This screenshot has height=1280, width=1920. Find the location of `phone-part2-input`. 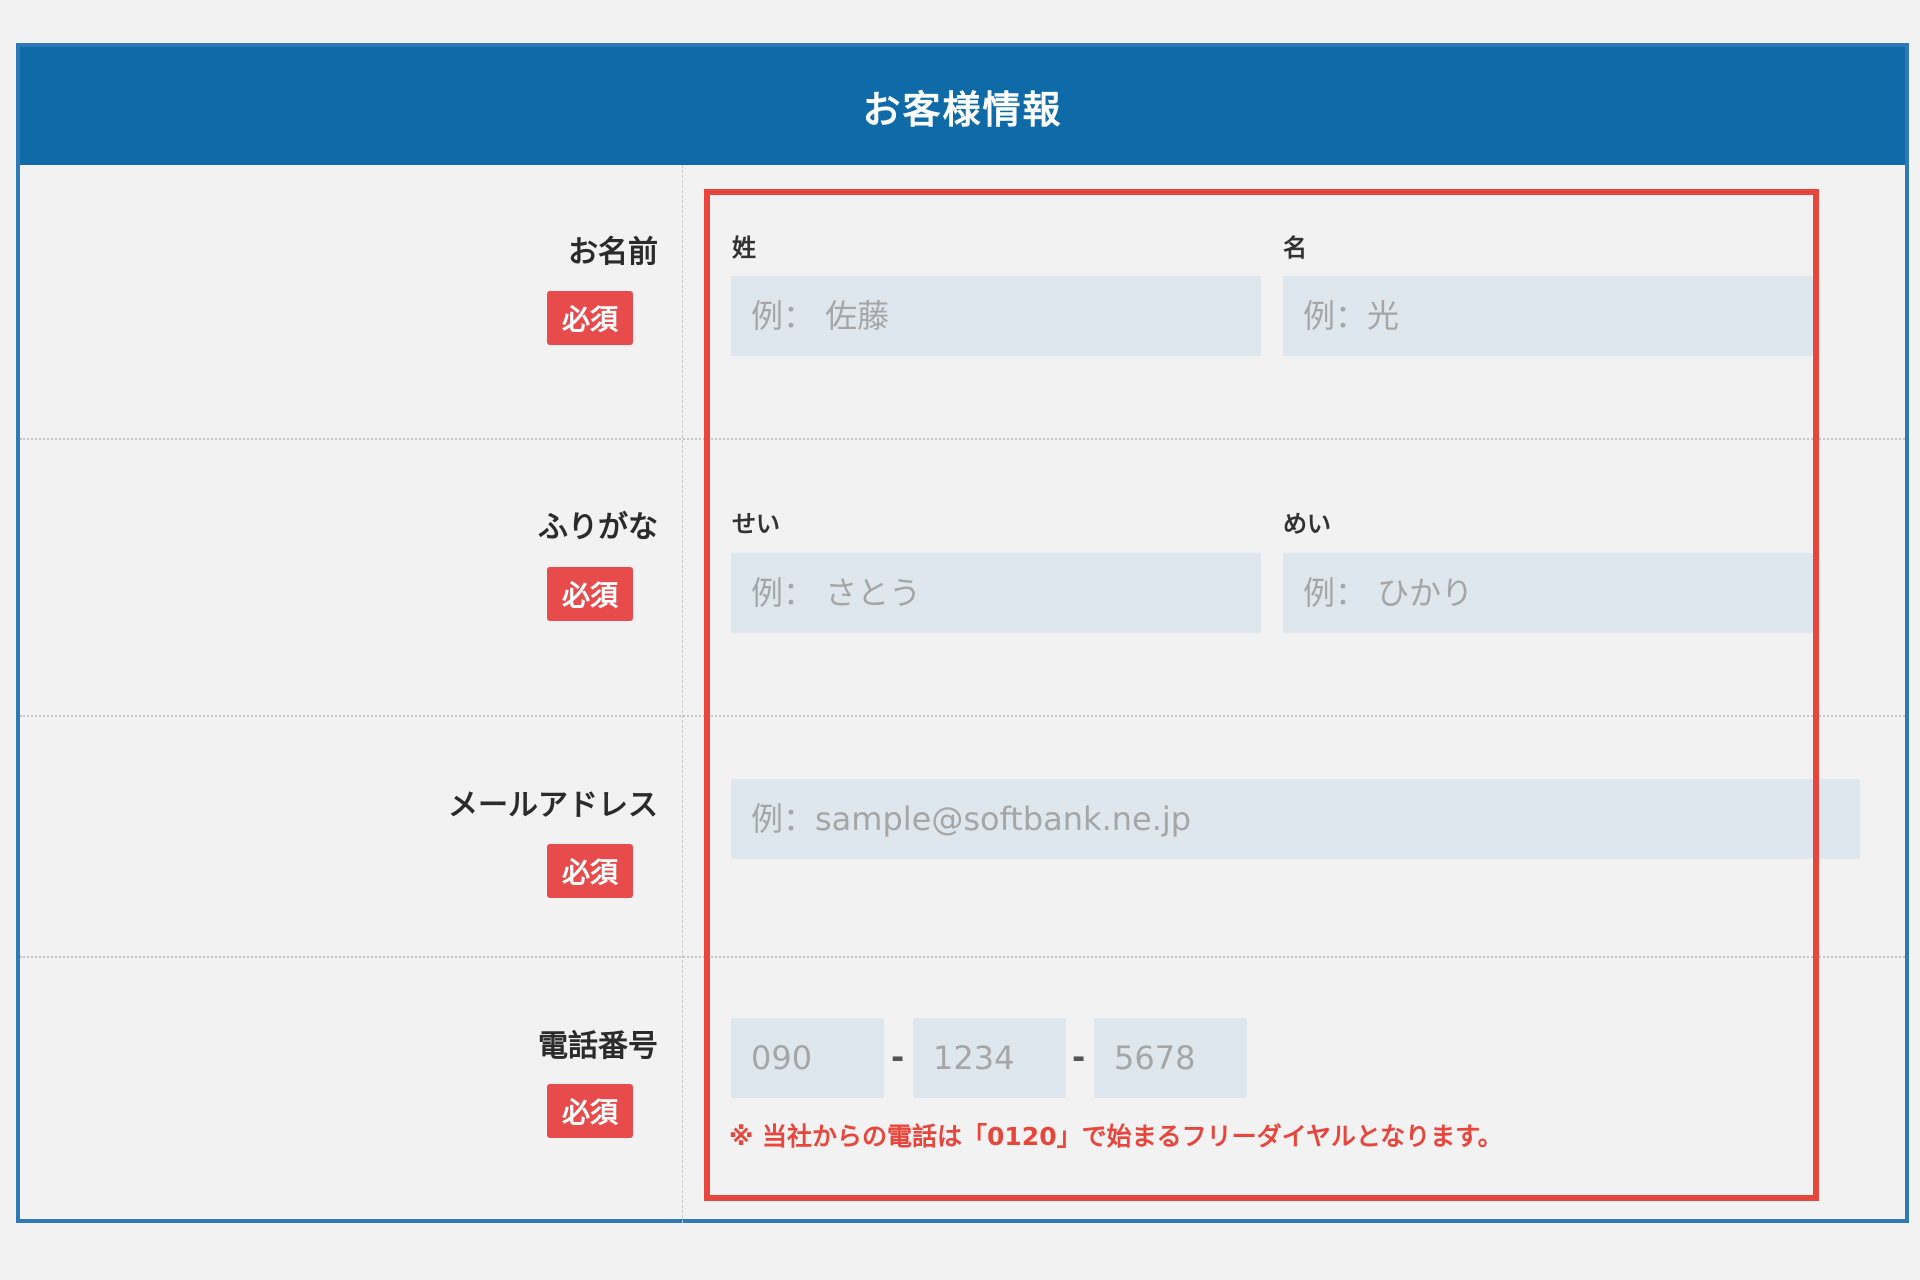

phone-part2-input is located at coordinates (989, 1058).